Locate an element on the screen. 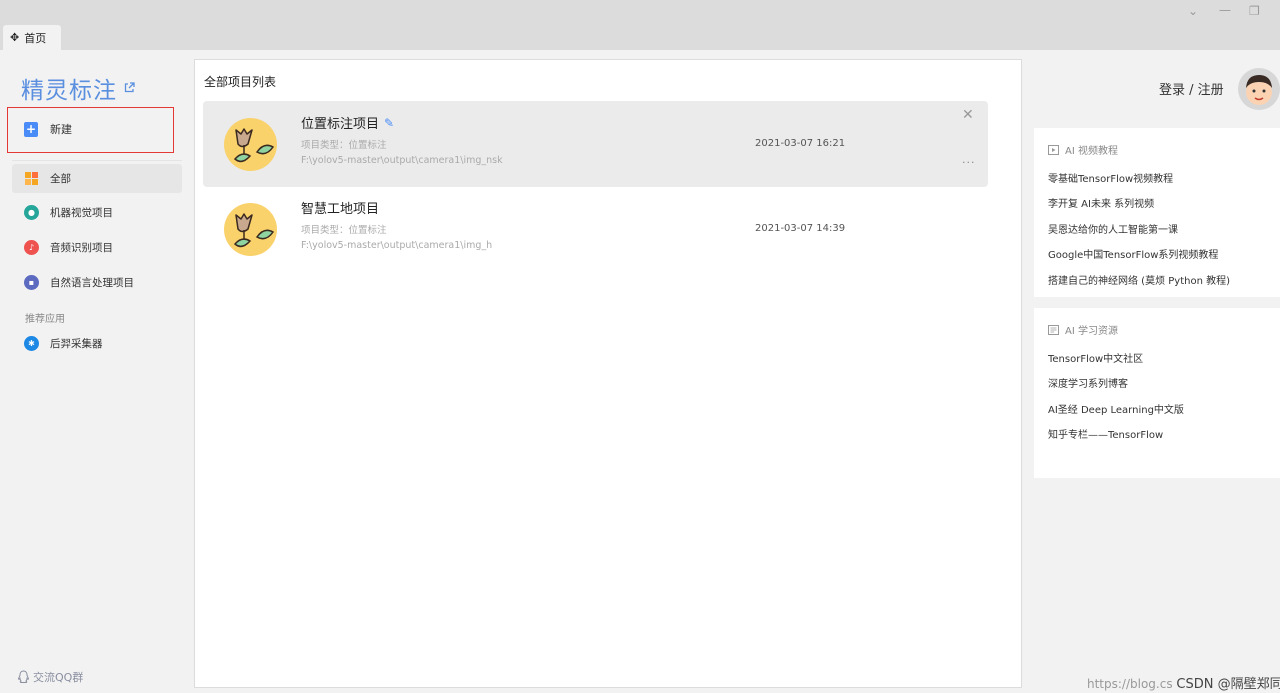  crawler-icon: ✱ is located at coordinates (31, 343).